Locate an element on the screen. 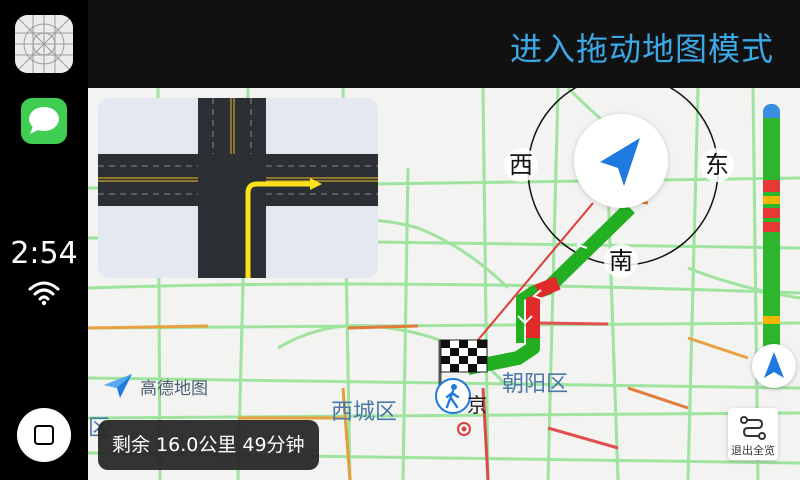 The height and width of the screenshot is (480, 800). carplay-sidebar: 2:54 is located at coordinates (44, 240).